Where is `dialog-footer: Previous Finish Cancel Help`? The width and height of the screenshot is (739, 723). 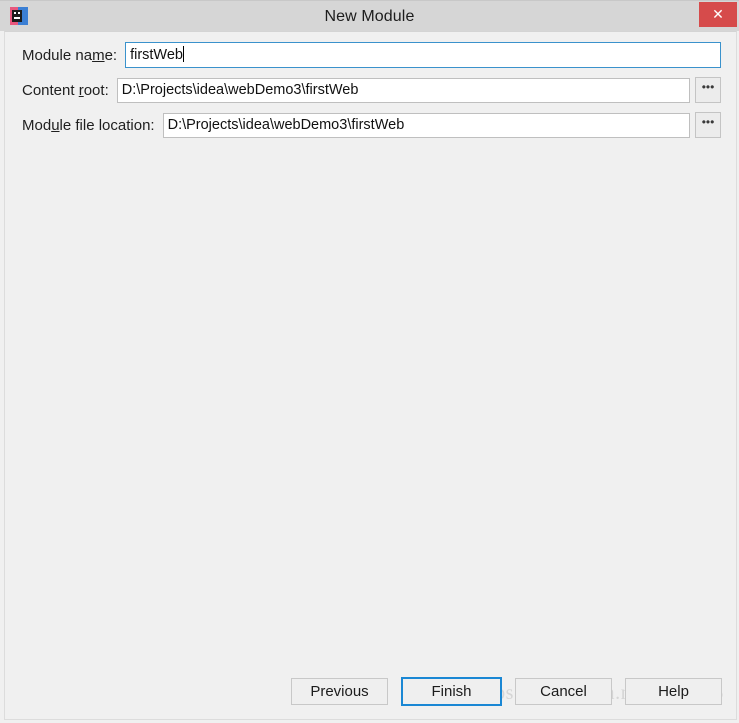 dialog-footer: Previous Finish Cancel Help is located at coordinates (506, 691).